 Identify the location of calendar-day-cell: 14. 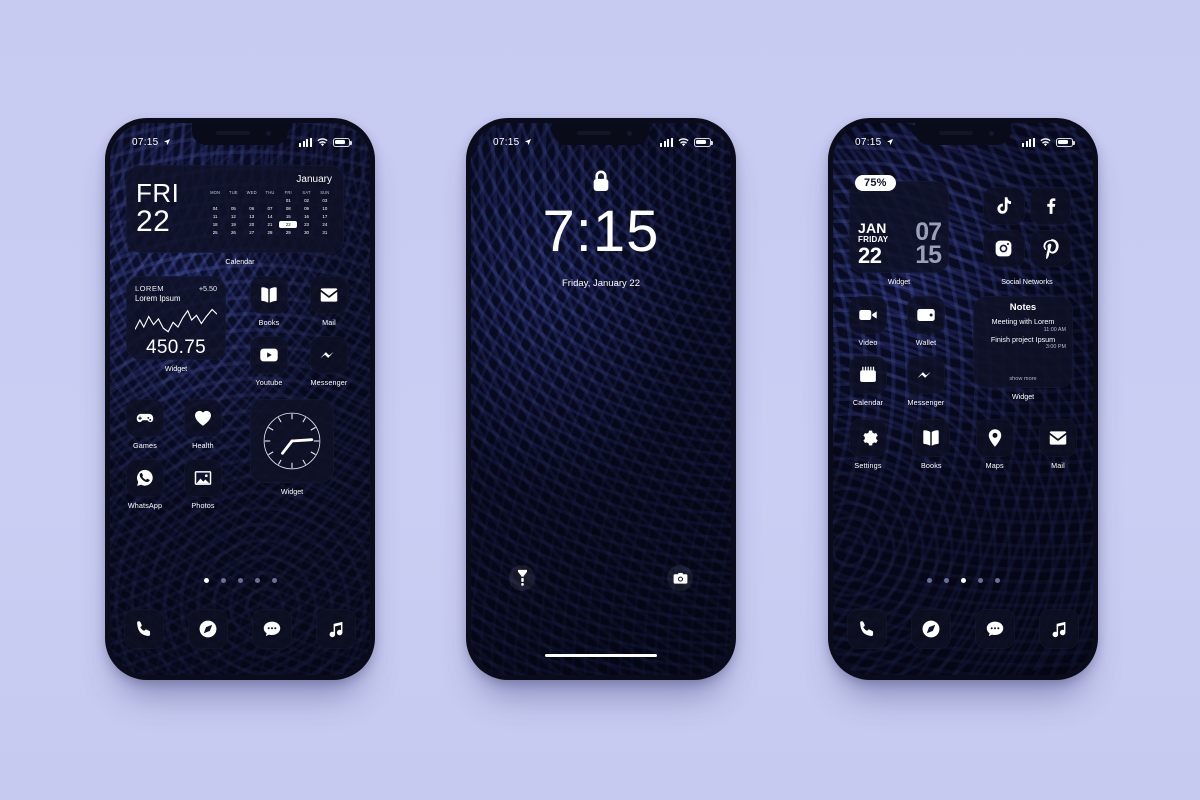
(270, 216).